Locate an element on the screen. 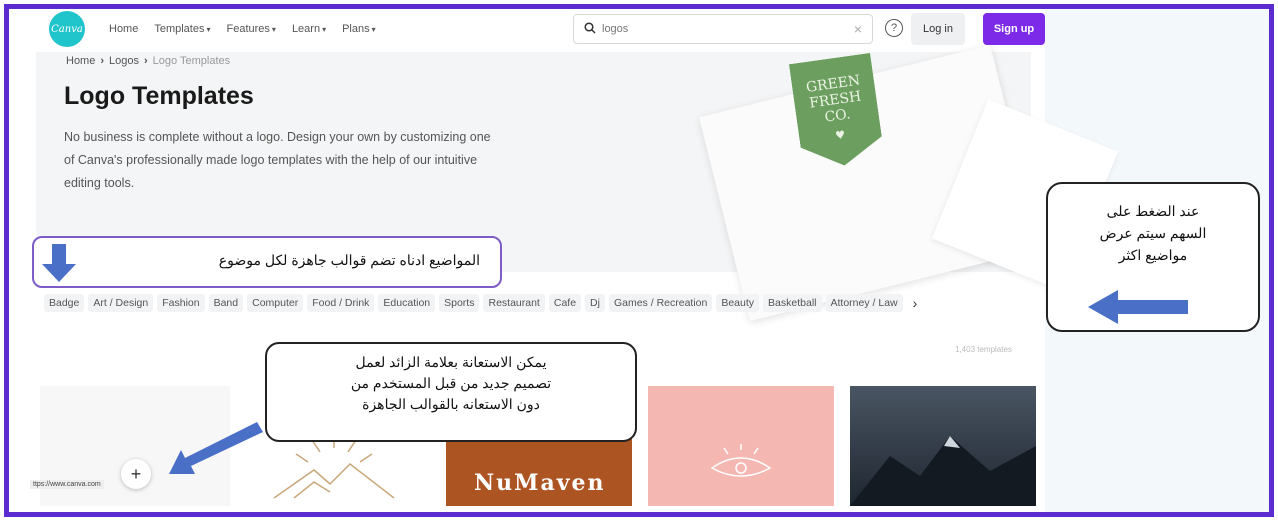 This screenshot has width=1278, height=521. search-icon is located at coordinates (590, 29).